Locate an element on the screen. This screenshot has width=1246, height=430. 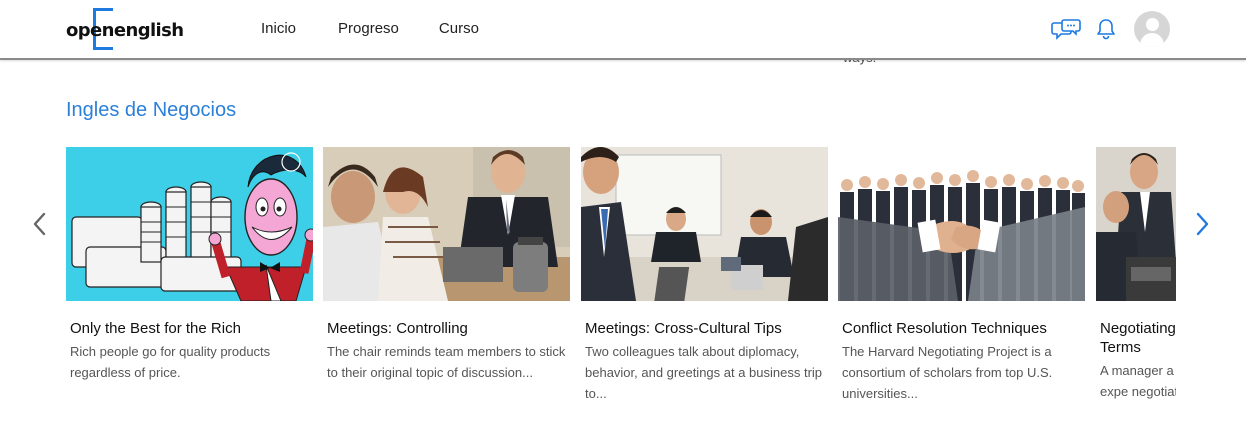
nav-inicio: Inicio is located at coordinates (278, 28).